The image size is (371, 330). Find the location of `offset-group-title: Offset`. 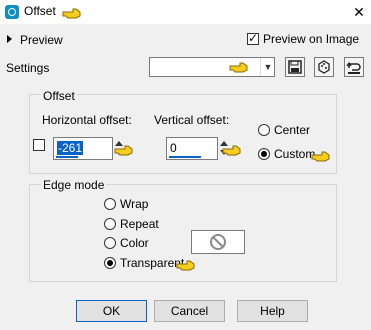

offset-group-title: Offset is located at coordinates (59, 96).